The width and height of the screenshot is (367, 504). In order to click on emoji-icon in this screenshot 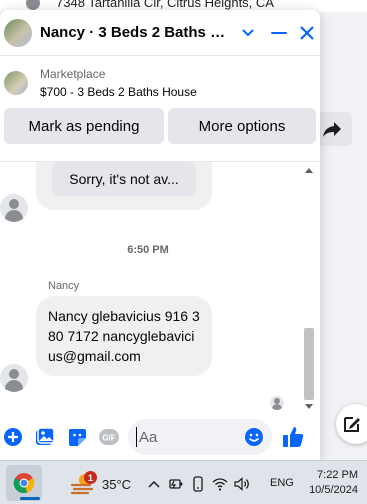, I will do `click(254, 437)`.